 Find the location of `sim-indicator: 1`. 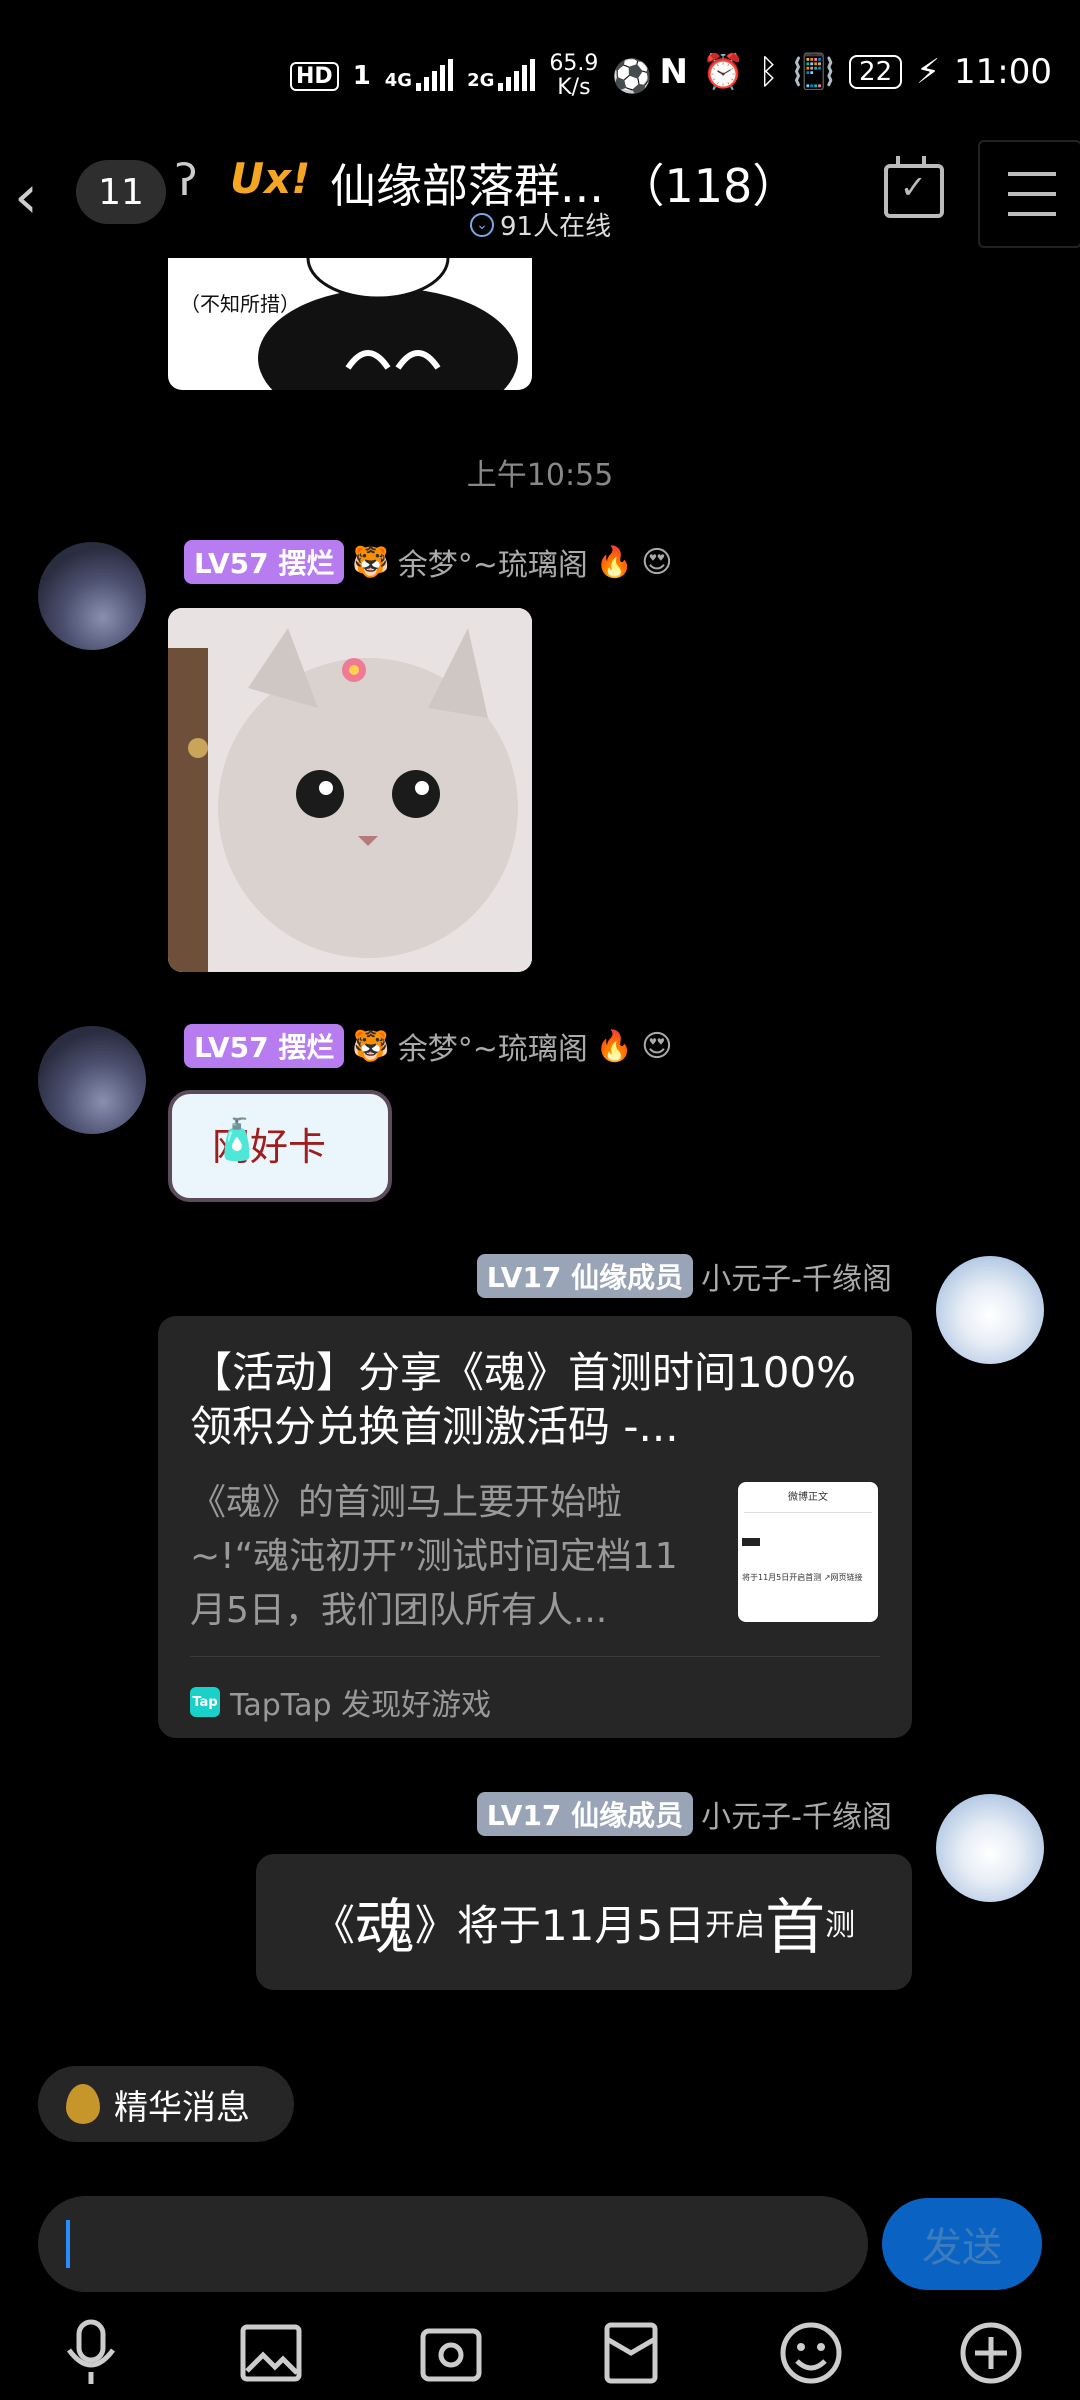

sim-indicator: 1 is located at coordinates (361, 76).